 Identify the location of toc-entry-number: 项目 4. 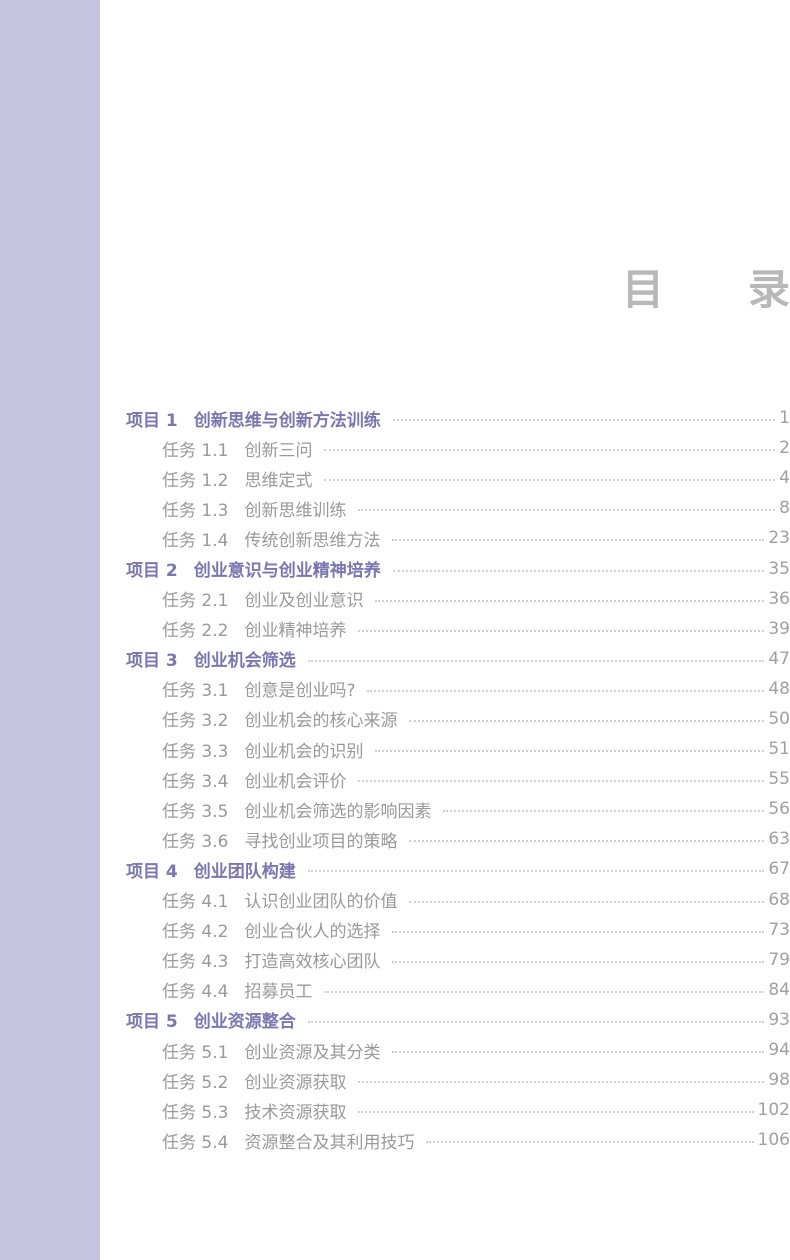
(152, 871).